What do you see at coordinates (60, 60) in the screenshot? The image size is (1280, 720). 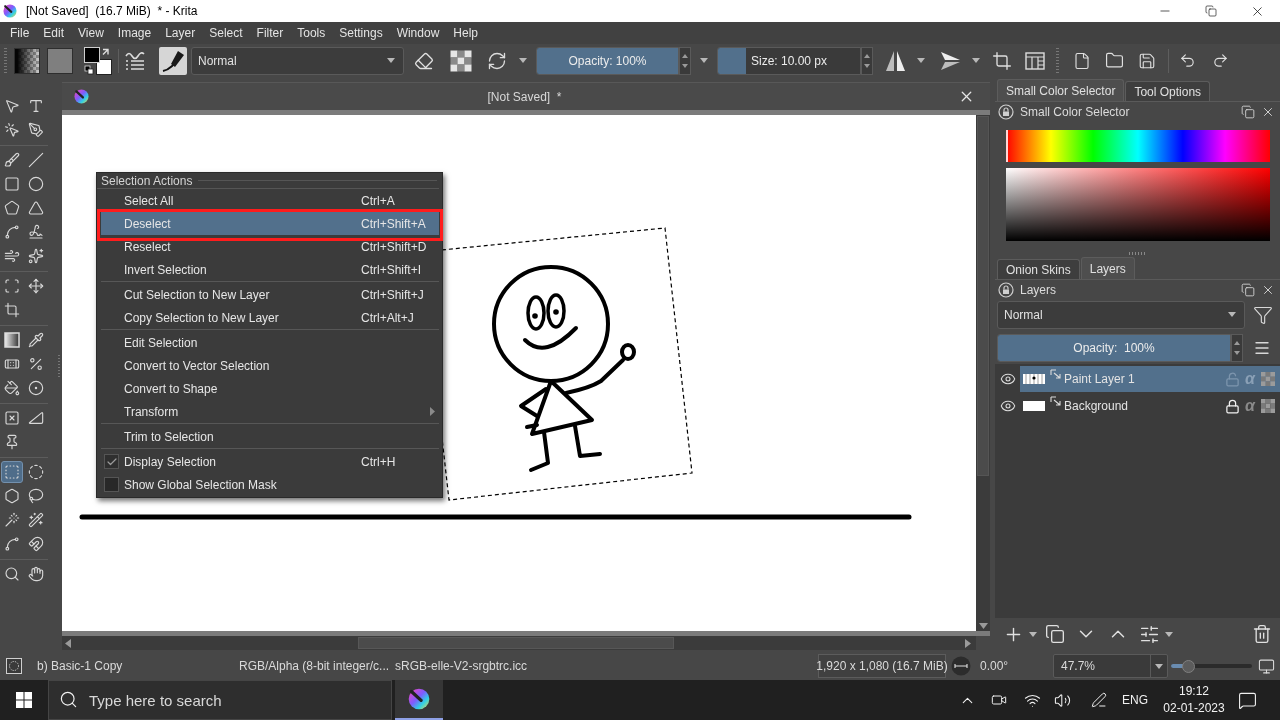 I see `pattern-swatch` at bounding box center [60, 60].